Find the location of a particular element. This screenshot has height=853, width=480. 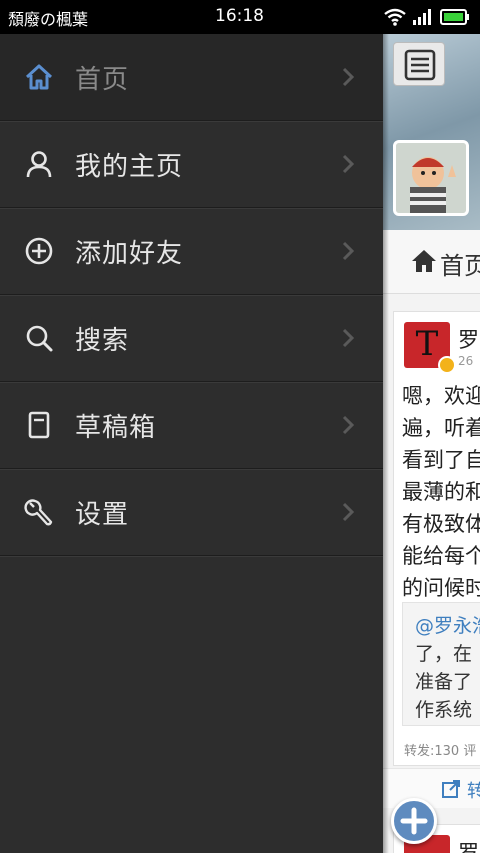

avatar-cartoon-image is located at coordinates (431, 178).